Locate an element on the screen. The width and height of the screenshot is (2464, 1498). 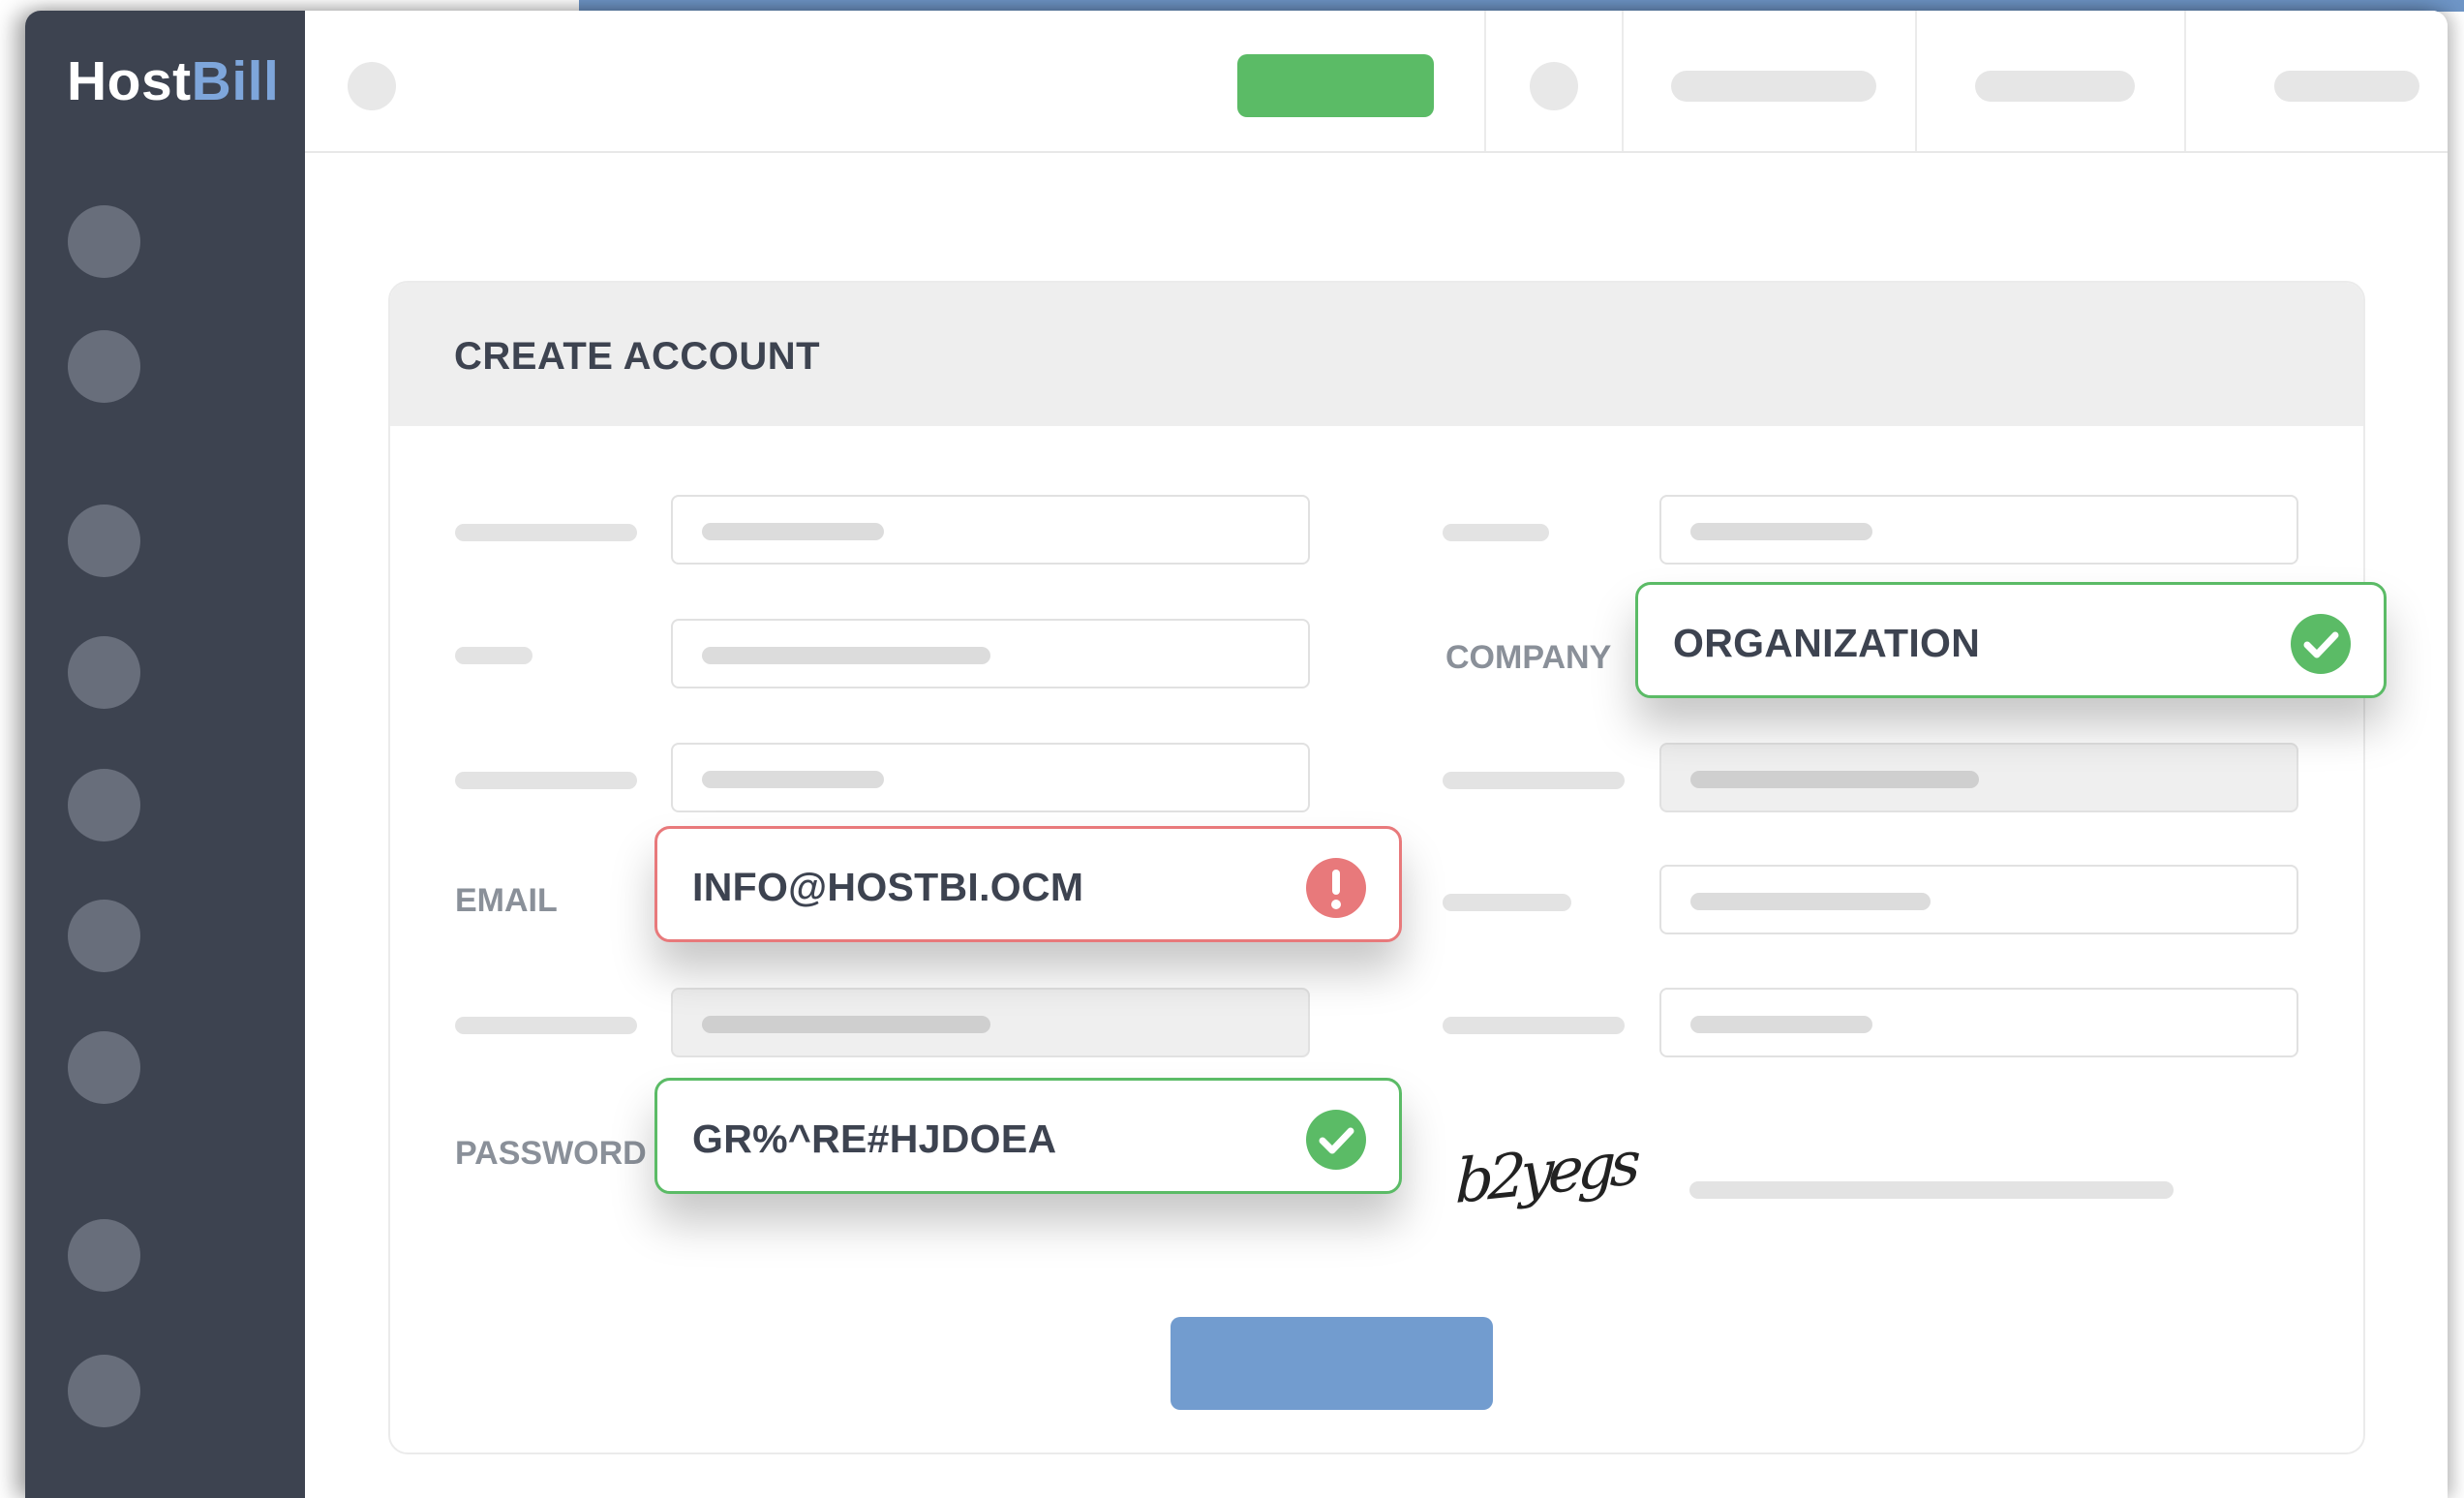
exclamation-circle-icon is located at coordinates (1336, 888).